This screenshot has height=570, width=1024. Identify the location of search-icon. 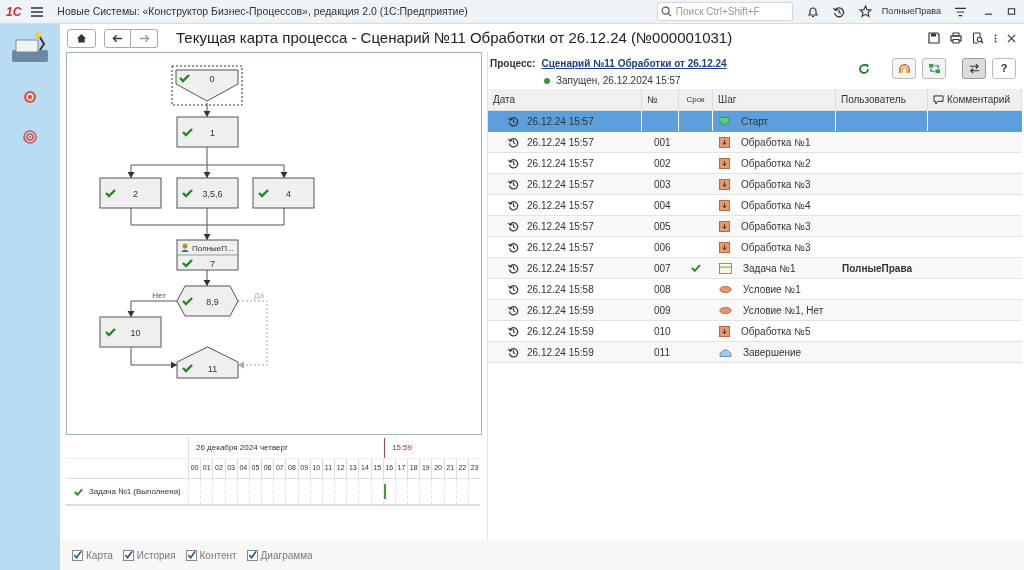
(666, 11).